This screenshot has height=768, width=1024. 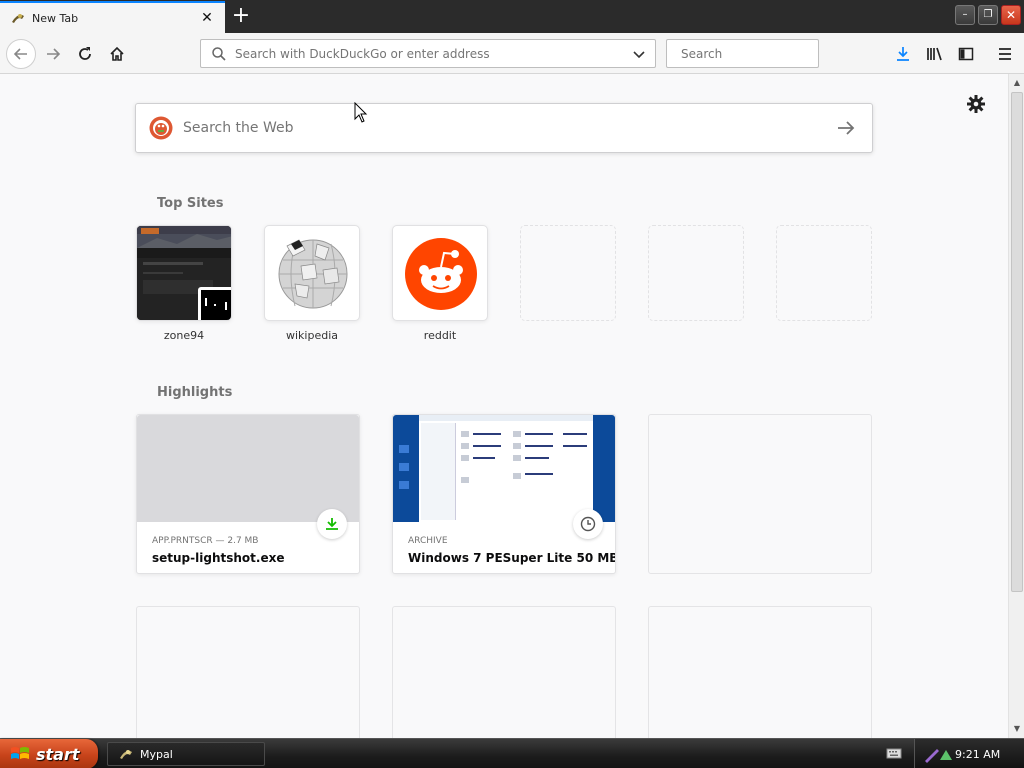 What do you see at coordinates (1011, 15) in the screenshot?
I see `window-close-button: ✕` at bounding box center [1011, 15].